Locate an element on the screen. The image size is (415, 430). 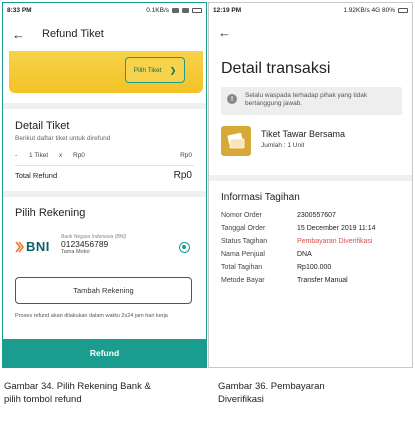
page-title: Detail transaksi is located at coordinates (276, 68).